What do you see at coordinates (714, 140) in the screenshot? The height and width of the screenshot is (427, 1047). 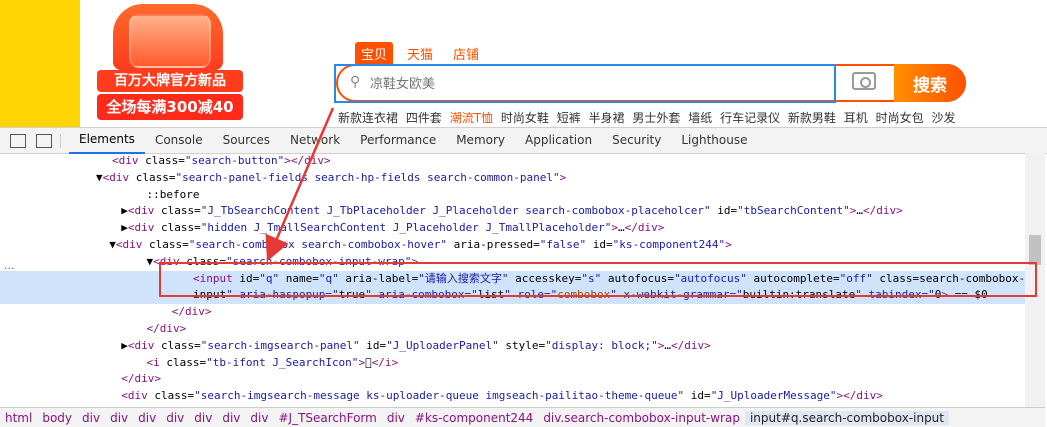 I see `tab-lighthouse: Lighthouse` at bounding box center [714, 140].